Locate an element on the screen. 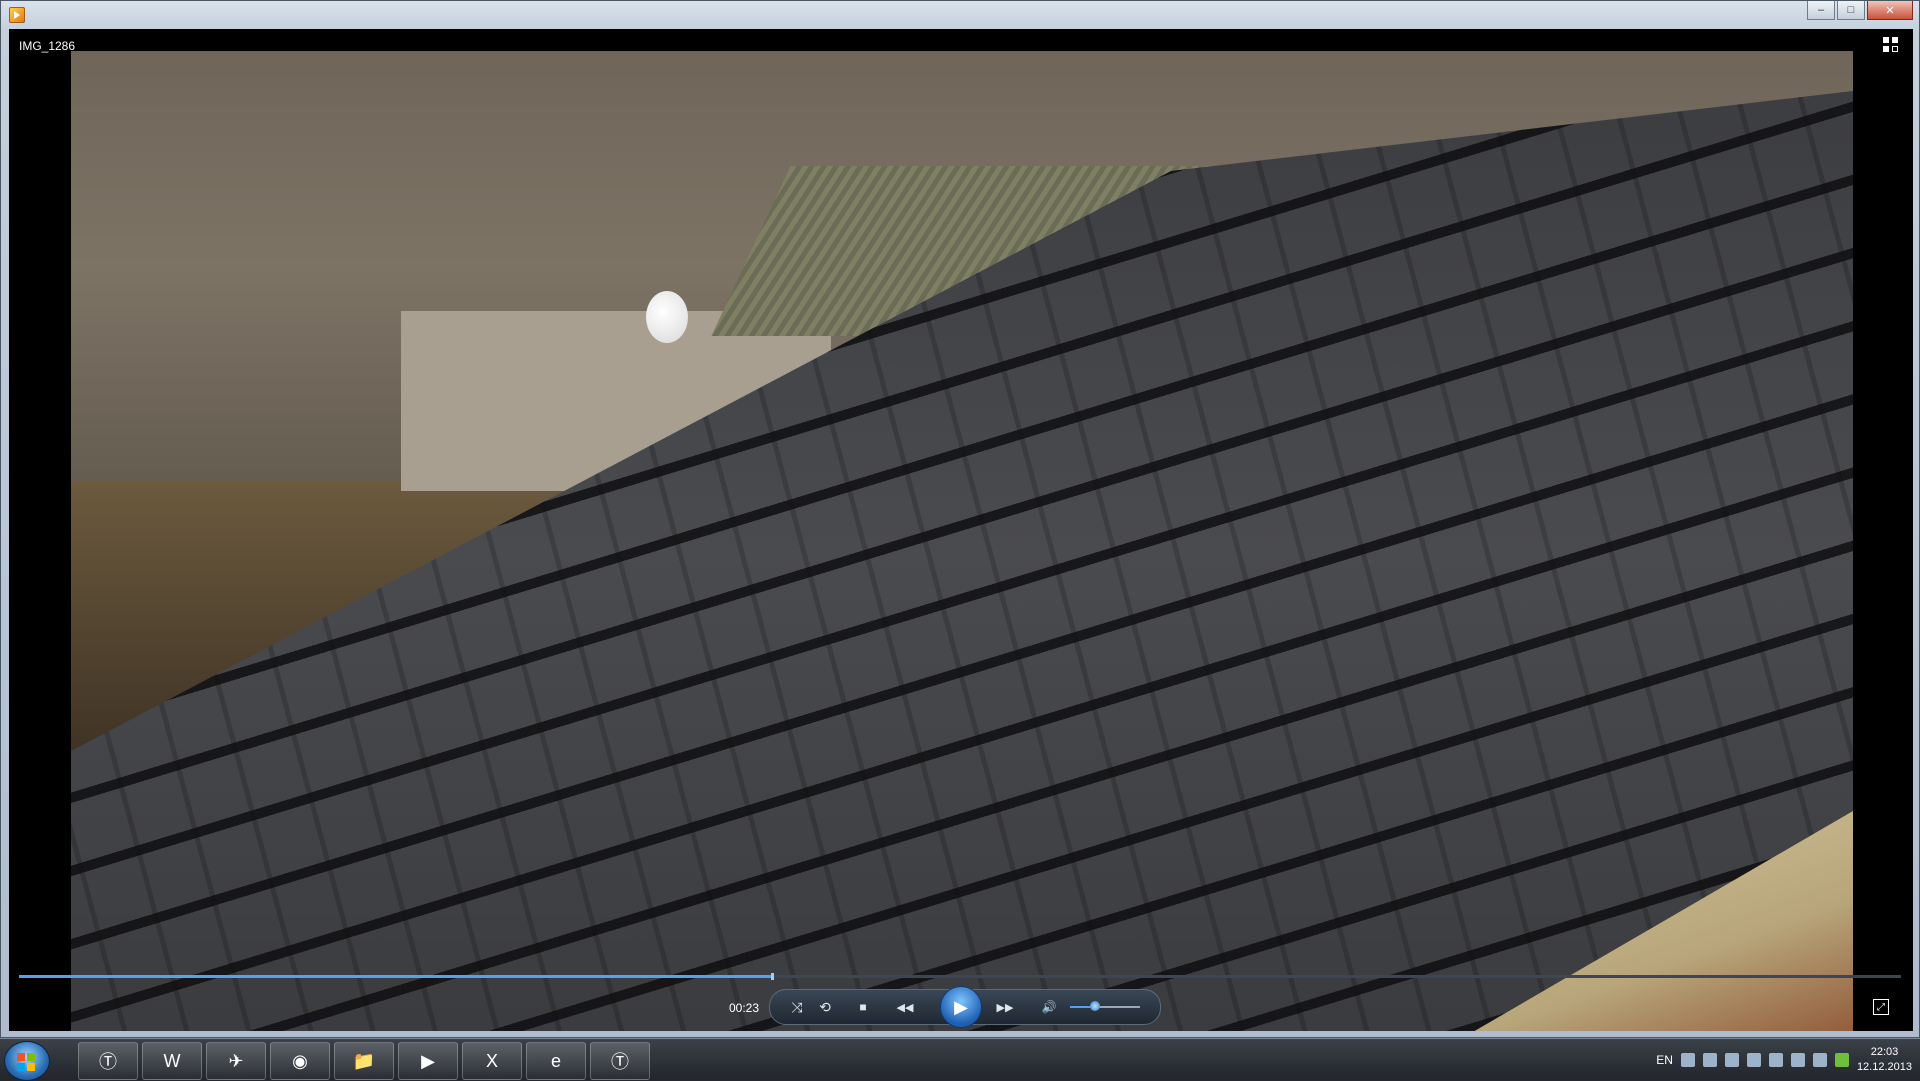  next-button: ▶▶ is located at coordinates (1005, 1007).